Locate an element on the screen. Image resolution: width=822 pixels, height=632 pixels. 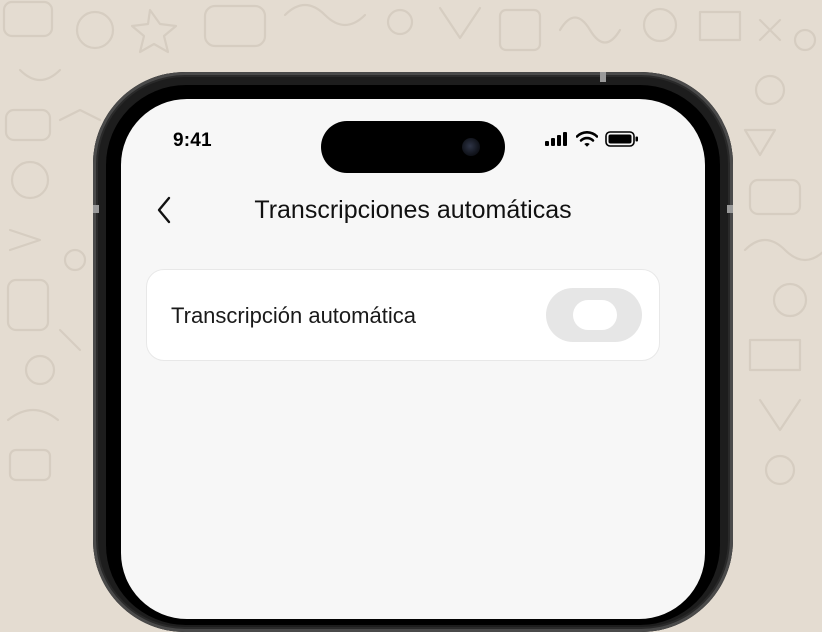
side-button-right is located at coordinates (730, 209).